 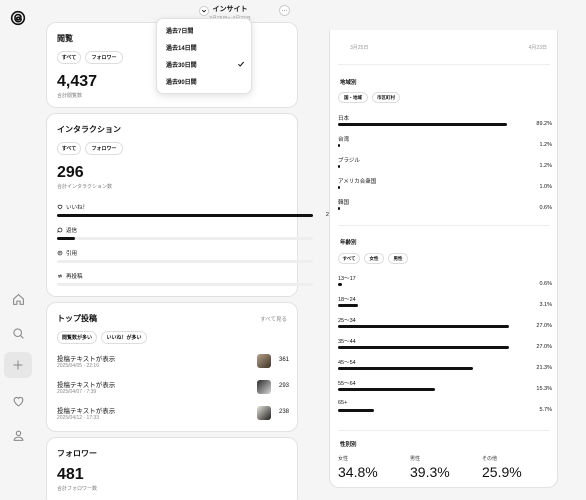 I want to click on left-rail, so click(x=18, y=250).